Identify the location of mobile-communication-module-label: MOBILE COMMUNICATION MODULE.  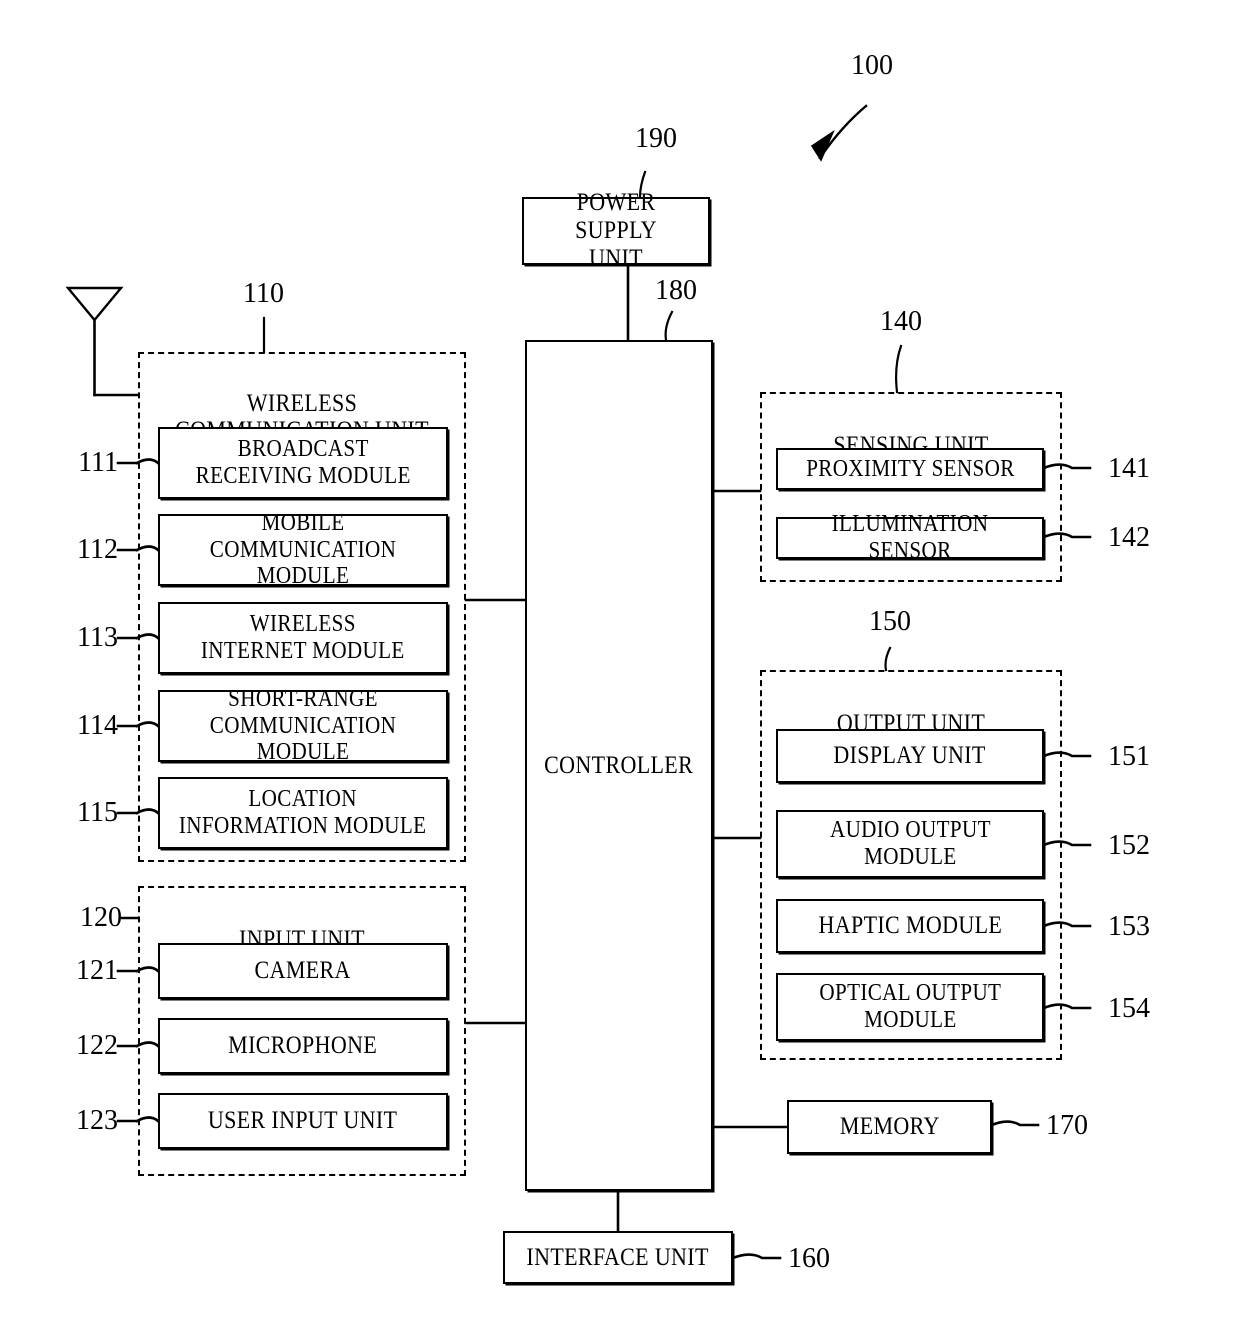
(303, 549).